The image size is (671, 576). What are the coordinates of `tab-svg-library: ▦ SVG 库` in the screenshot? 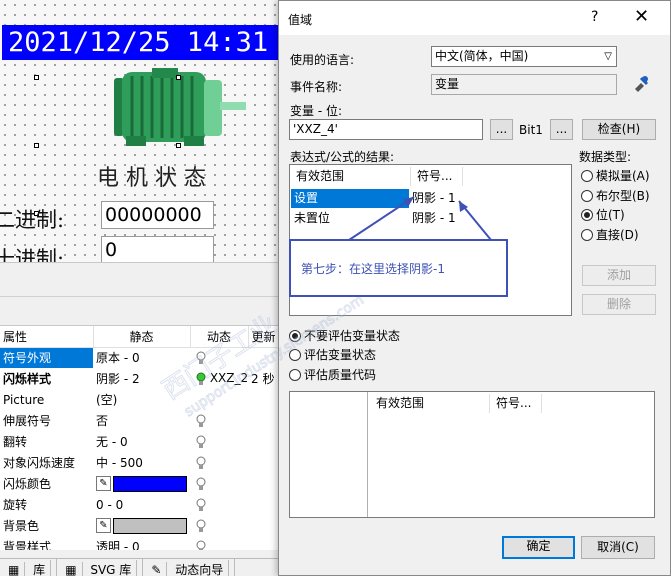 It's located at (100, 567).